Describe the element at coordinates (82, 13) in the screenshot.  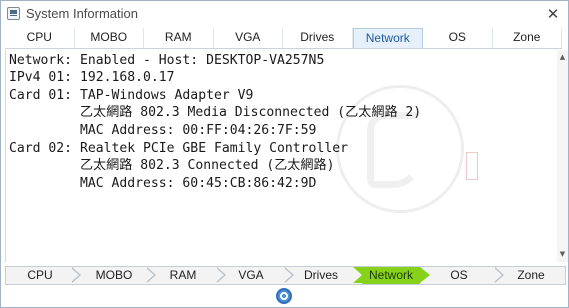
I see `window-title: System Information` at that location.